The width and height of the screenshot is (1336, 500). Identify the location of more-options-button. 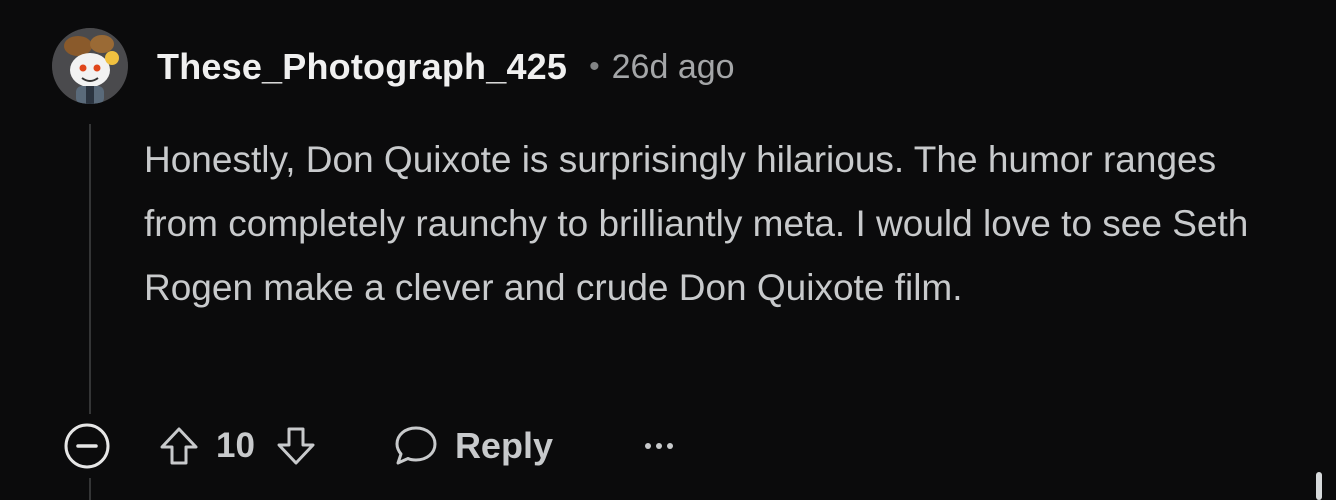
(658, 446).